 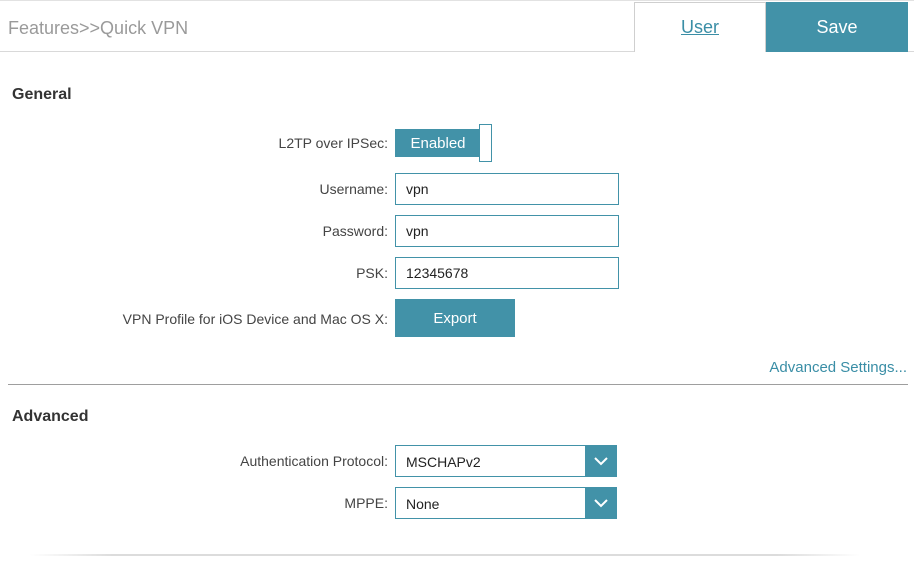 What do you see at coordinates (700, 27) in the screenshot?
I see `user-button: User` at bounding box center [700, 27].